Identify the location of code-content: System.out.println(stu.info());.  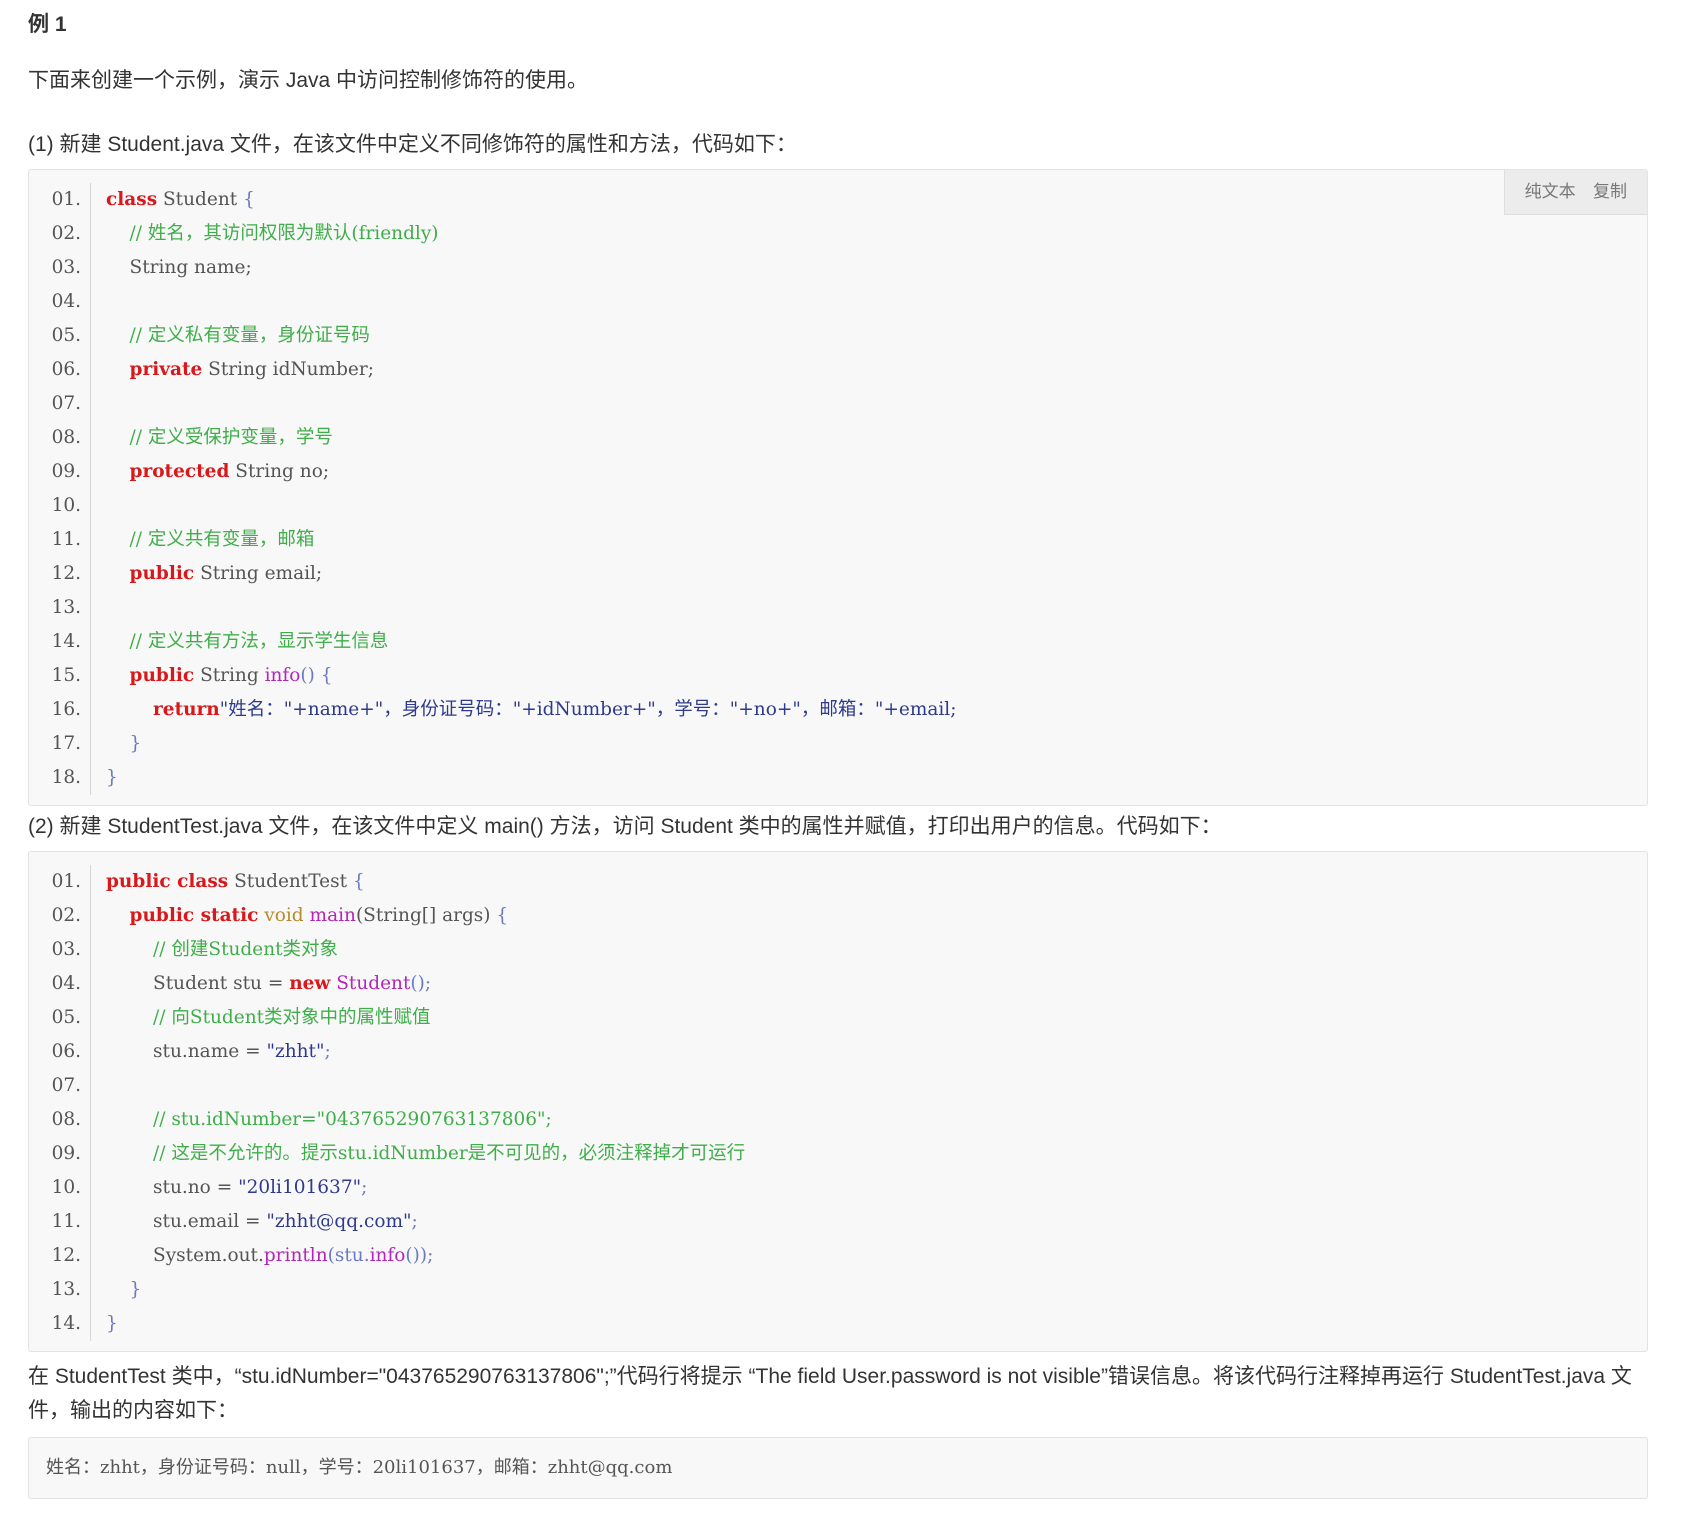
(262, 1256).